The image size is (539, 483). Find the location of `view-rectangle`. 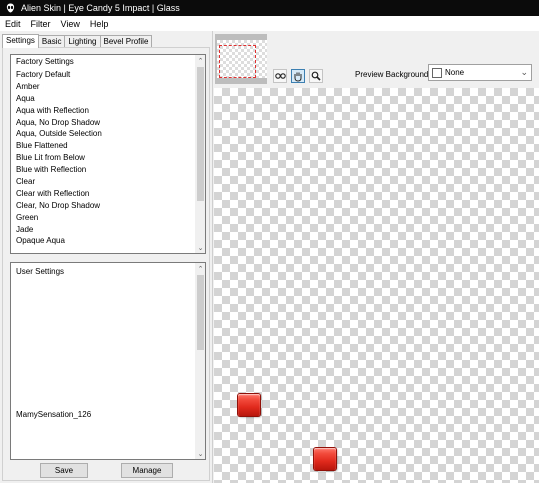

view-rectangle is located at coordinates (237, 61).